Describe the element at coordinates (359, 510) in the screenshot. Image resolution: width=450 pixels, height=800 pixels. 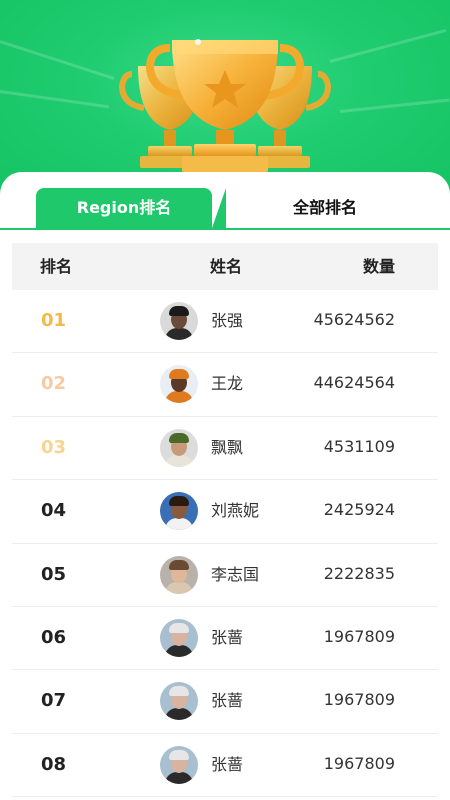
I see `user-count: 2425924` at that location.